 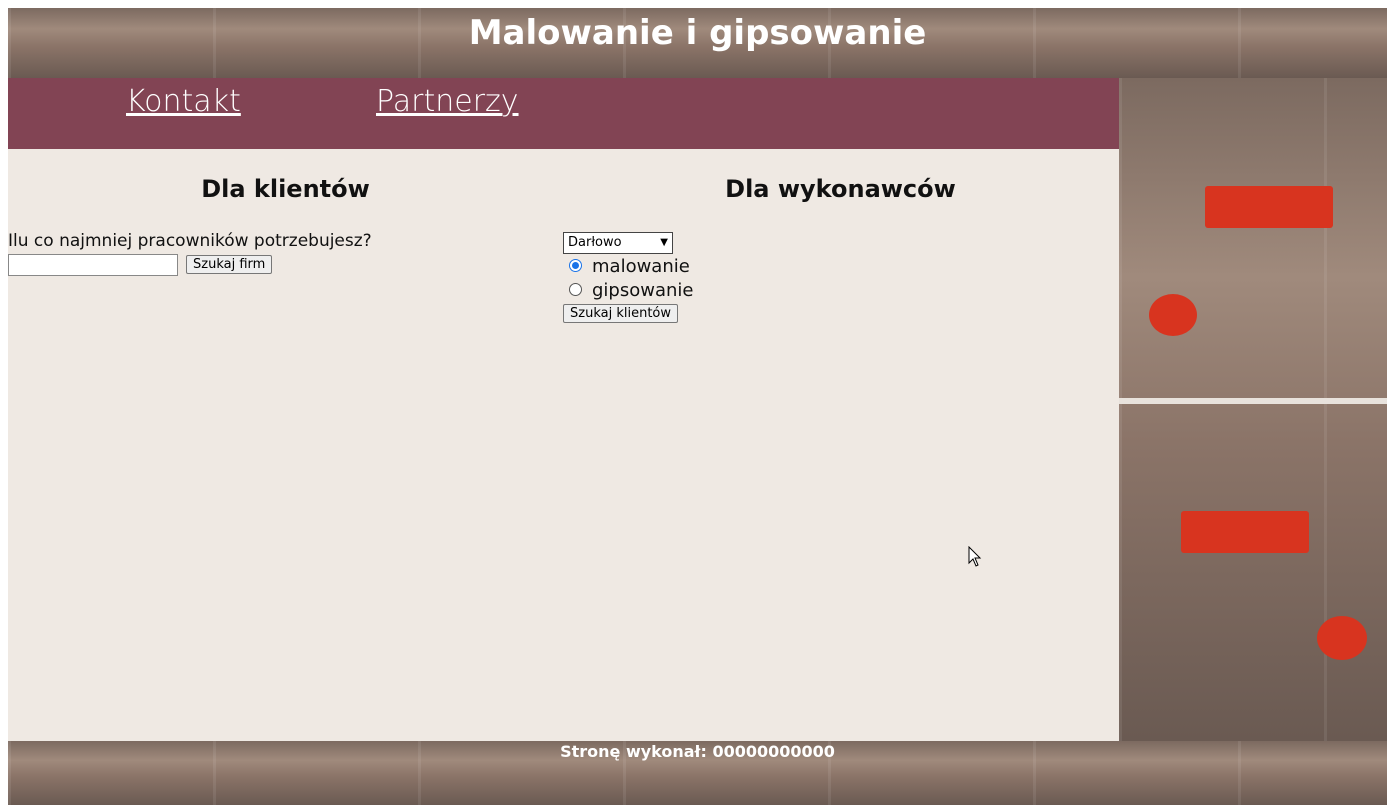 I want to click on chevron-down-icon: ▼, so click(x=664, y=242).